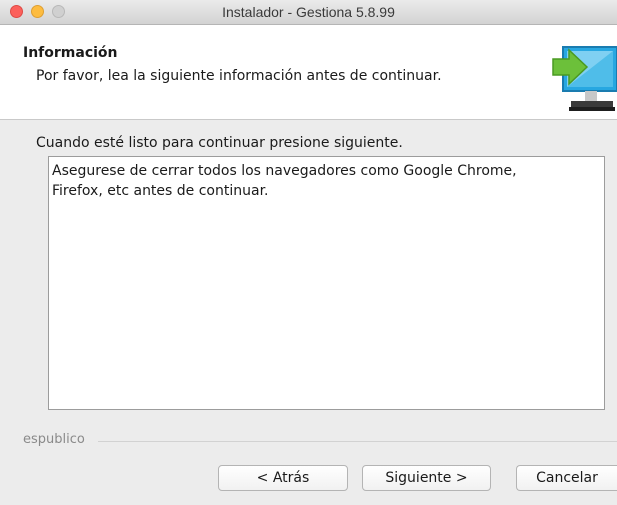 This screenshot has height=505, width=617. I want to click on window-title: Instalador - Gestiona 5.8.99, so click(308, 12).